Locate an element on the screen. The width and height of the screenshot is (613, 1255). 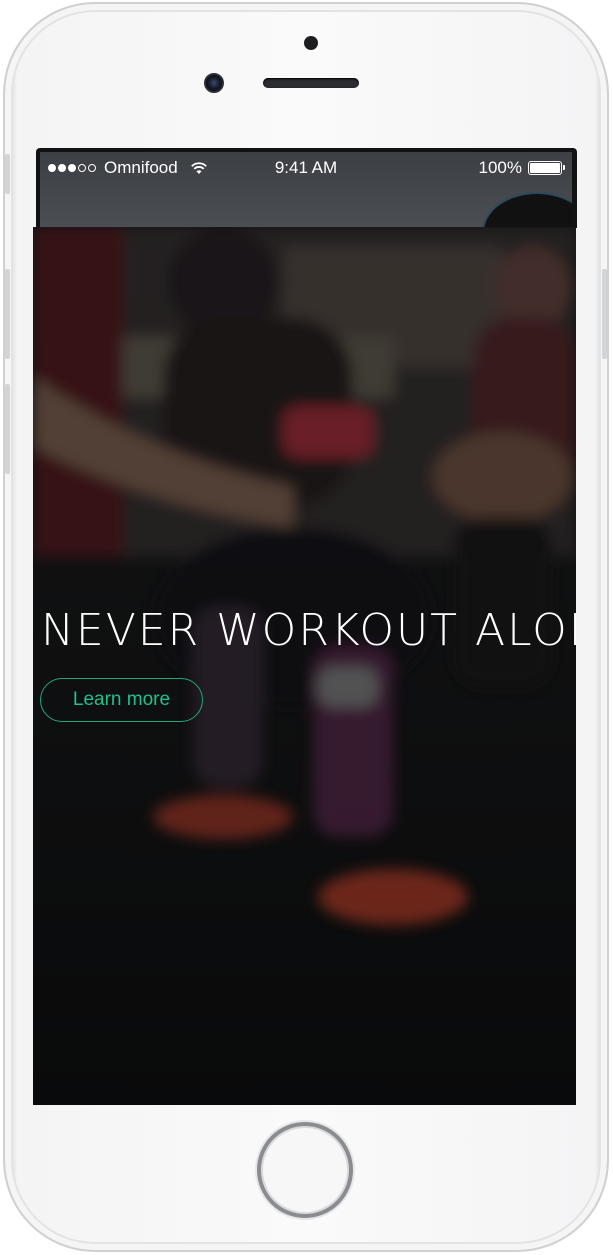
camera-icon is located at coordinates (214, 83).